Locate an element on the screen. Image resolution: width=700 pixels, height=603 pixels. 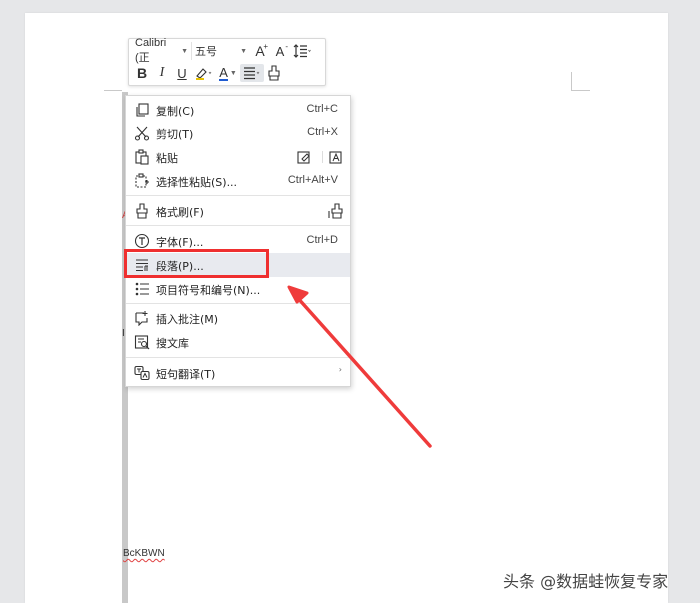
watermark-text: 头条 @数据蛙恢复专家 is located at coordinates (586, 581).